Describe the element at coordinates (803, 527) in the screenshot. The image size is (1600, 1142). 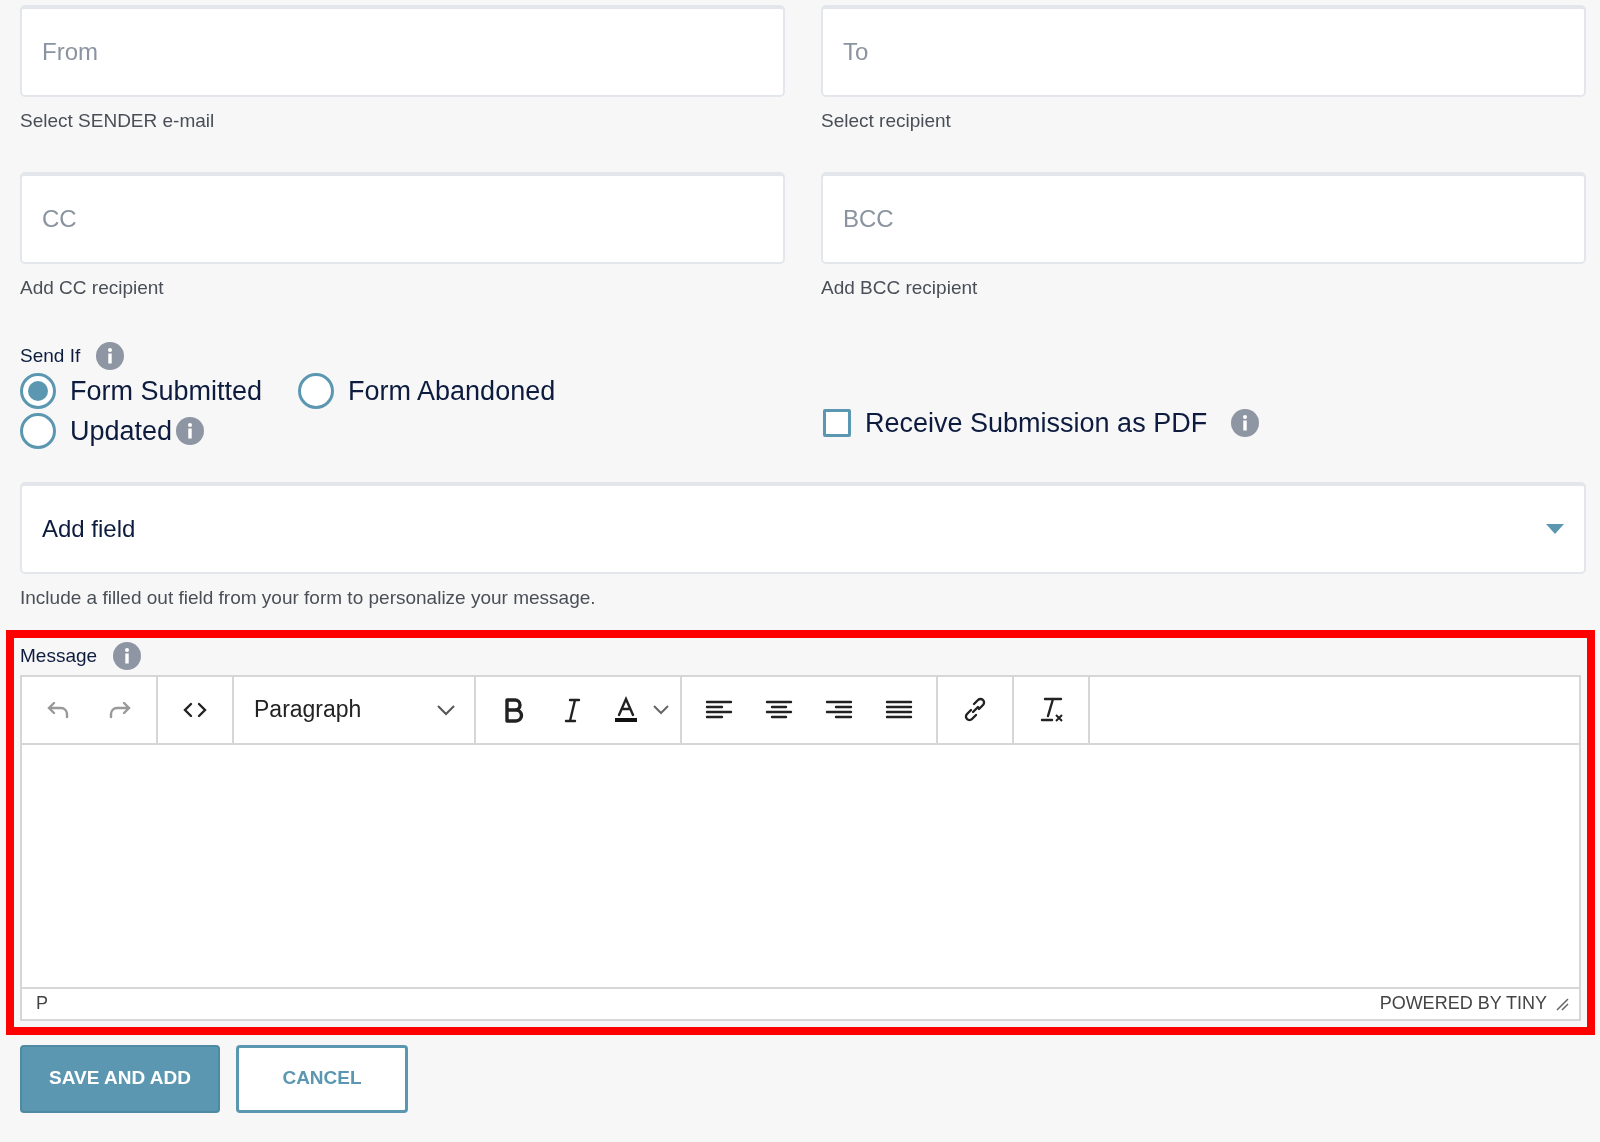
I see `dropdown-field: Add field` at that location.